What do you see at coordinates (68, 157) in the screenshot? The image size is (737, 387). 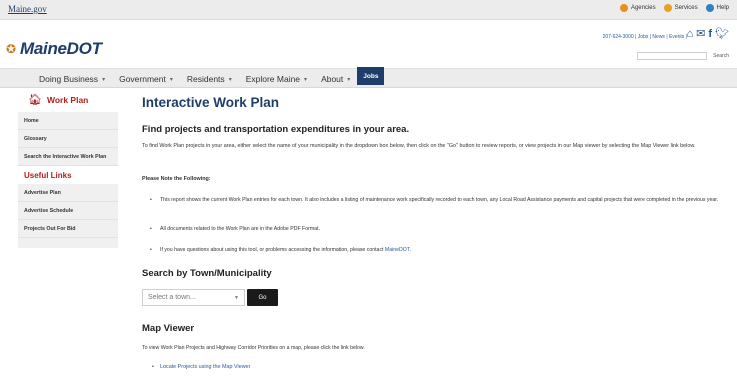 I see `sidebar-item-search-work-plan: Search the Interactive Work Plan` at bounding box center [68, 157].